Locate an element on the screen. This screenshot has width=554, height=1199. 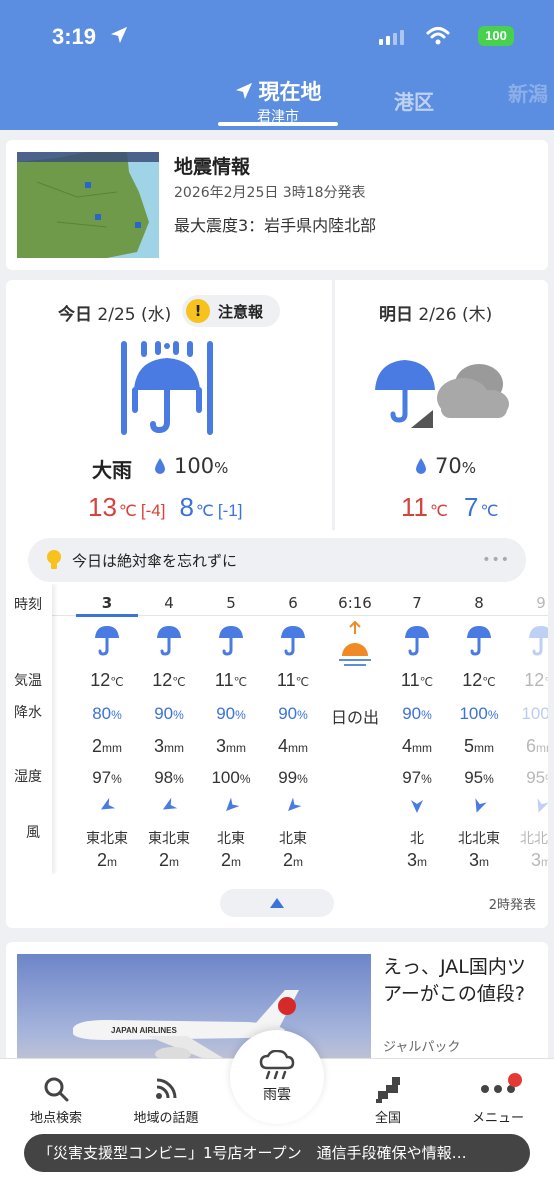
sunrise-column: 6:16 日の出 is located at coordinates (355, 729).